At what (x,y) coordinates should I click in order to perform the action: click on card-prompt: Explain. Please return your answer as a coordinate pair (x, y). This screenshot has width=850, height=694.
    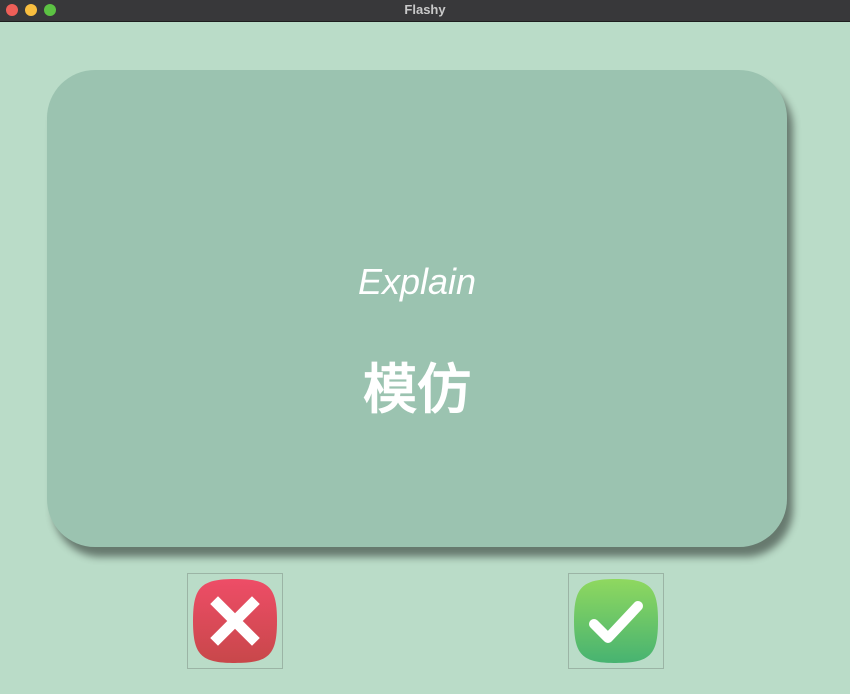
    Looking at the image, I should click on (417, 281).